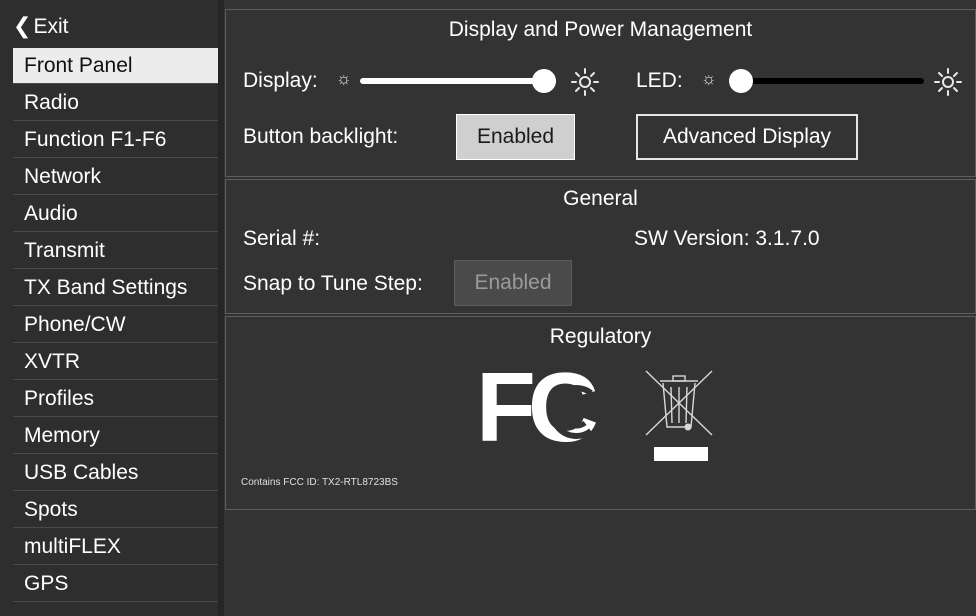 The width and height of the screenshot is (976, 616). I want to click on sidebar-divider, so click(221, 308).